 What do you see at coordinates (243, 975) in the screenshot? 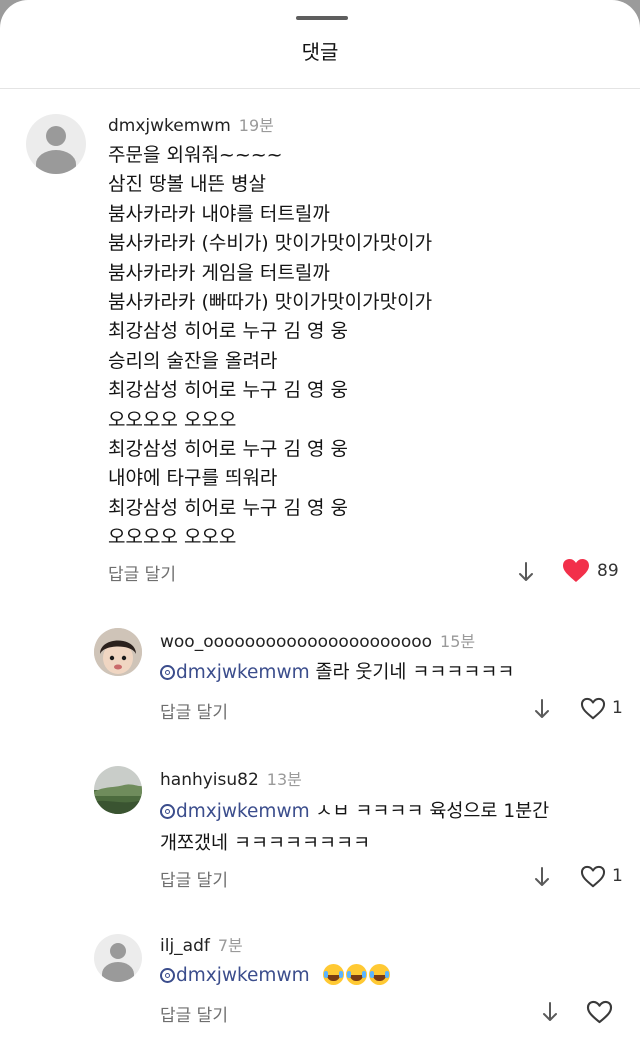
I see `mention-username: dmxjwkemwm` at bounding box center [243, 975].